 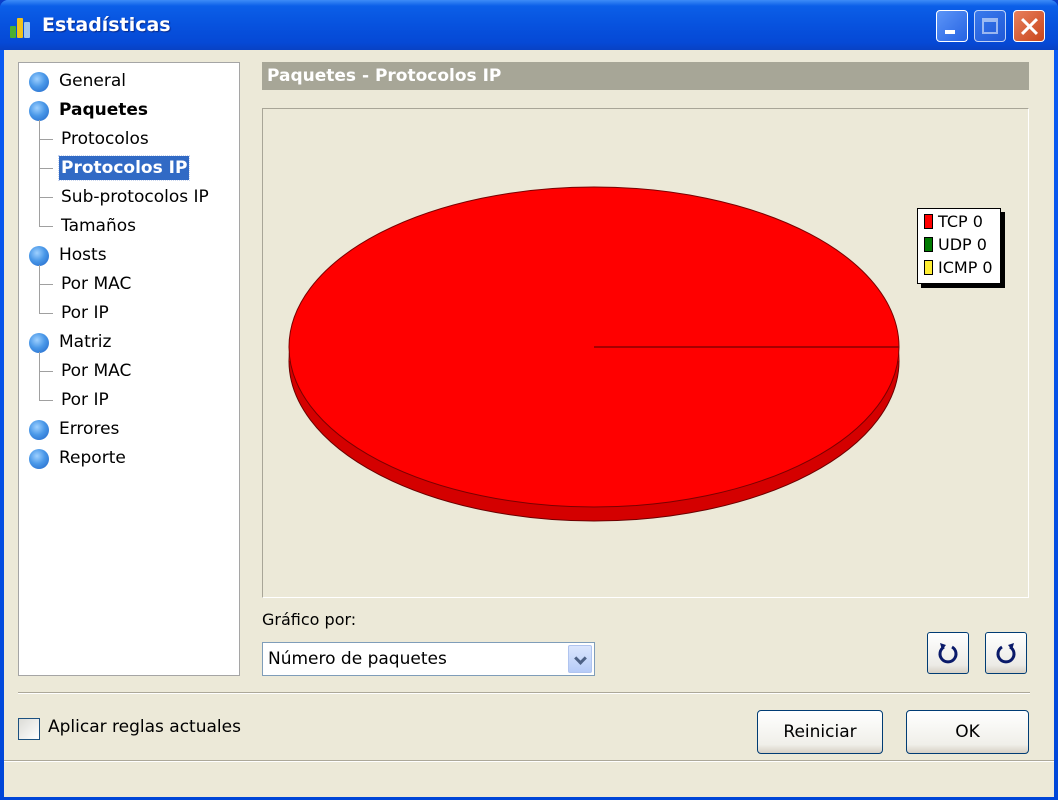 What do you see at coordinates (529, 25) in the screenshot?
I see `title-bar: Estadísticas` at bounding box center [529, 25].